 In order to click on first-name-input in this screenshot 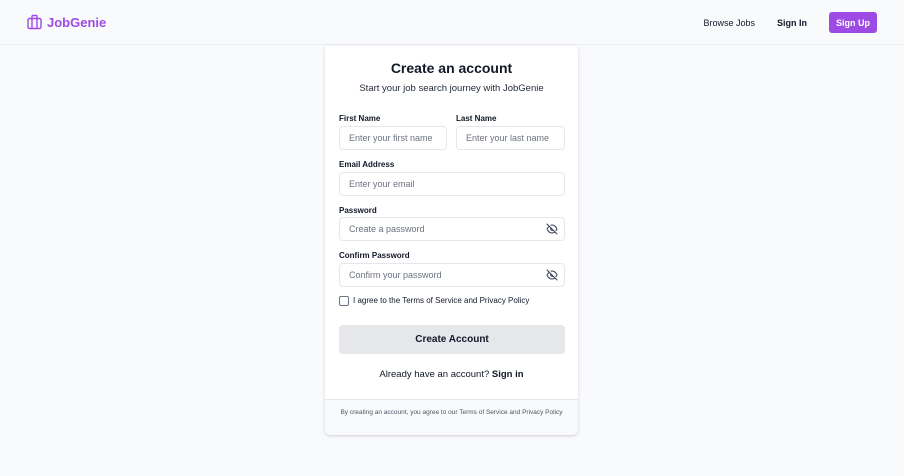, I will do `click(393, 138)`.